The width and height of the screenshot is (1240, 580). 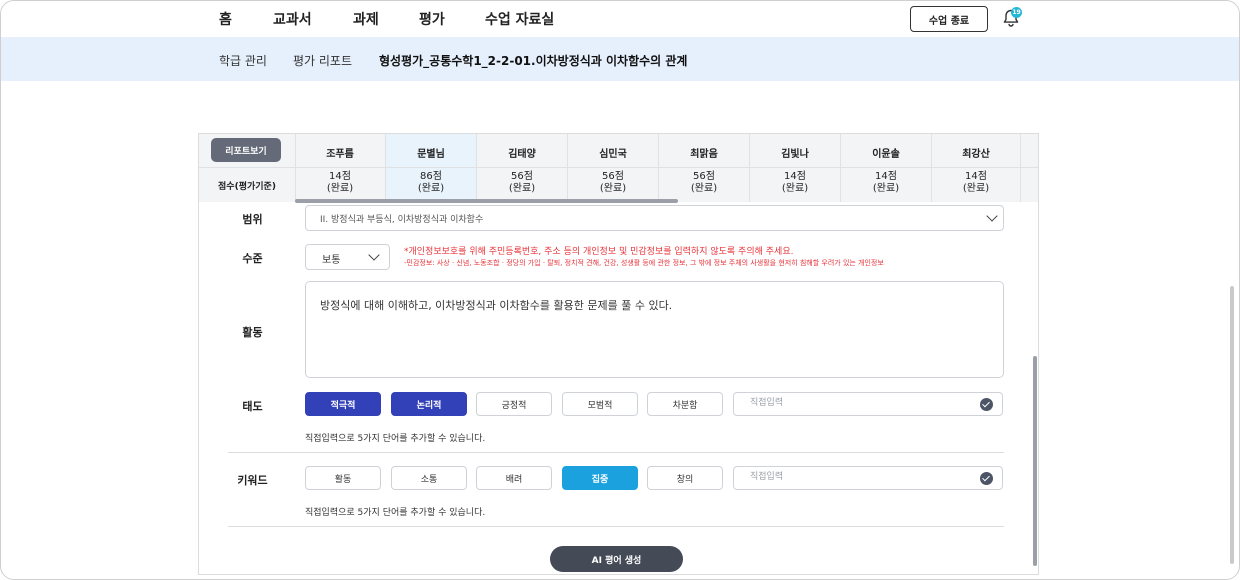 What do you see at coordinates (519, 19) in the screenshot?
I see `nav-class-materials: 수업 자료실` at bounding box center [519, 19].